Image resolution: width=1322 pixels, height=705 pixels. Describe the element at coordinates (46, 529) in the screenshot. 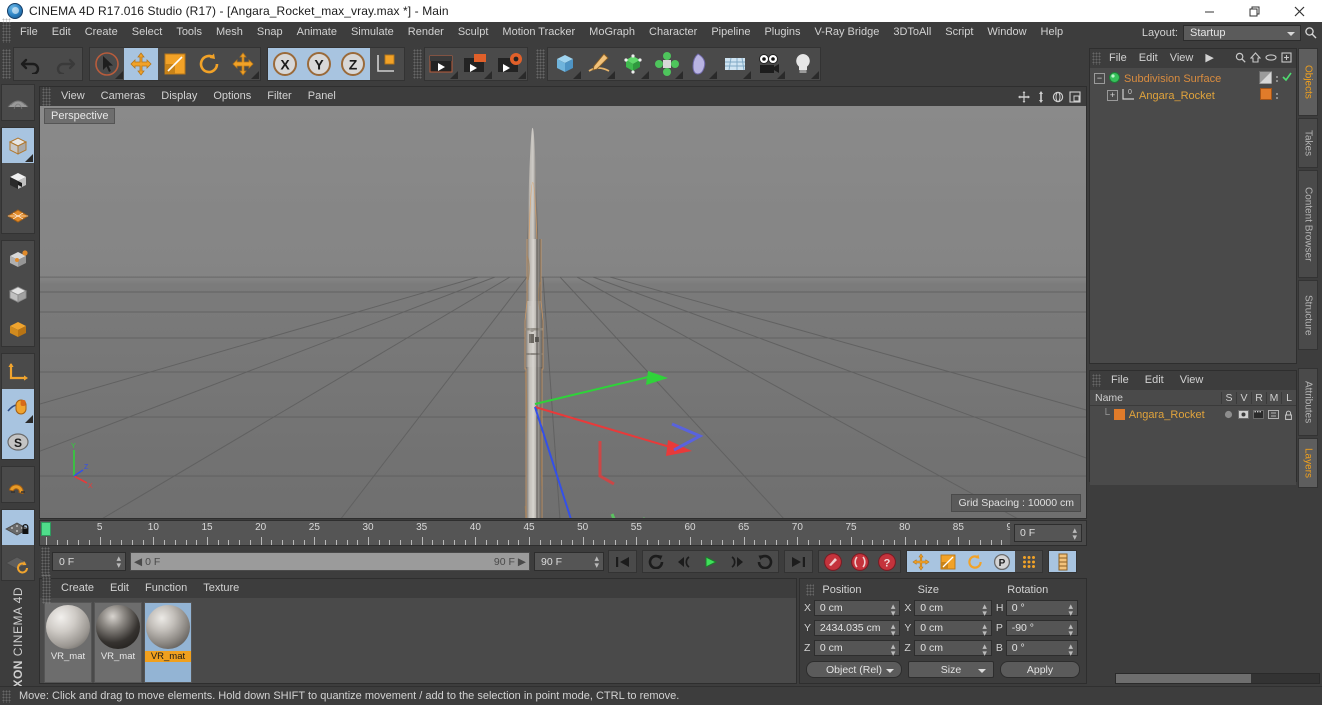

I see `timeline-playhead` at that location.